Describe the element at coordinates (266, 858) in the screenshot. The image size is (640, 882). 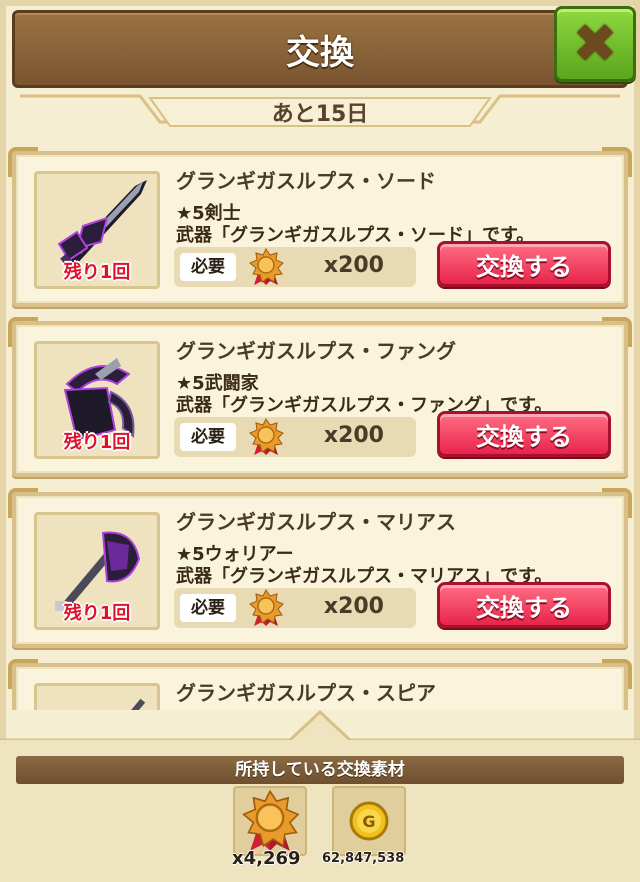
I see `medal-count: x4,269` at that location.